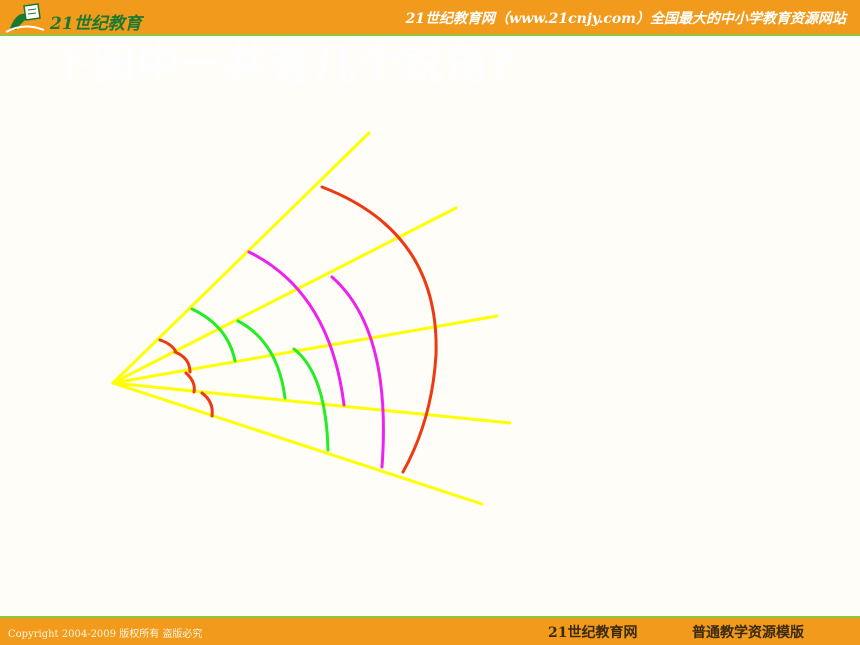 The image size is (860, 645). Describe the element at coordinates (105, 634) in the screenshot. I see `copyright-text: Copyright 2004-2009 版权所有 盗版必究` at that location.